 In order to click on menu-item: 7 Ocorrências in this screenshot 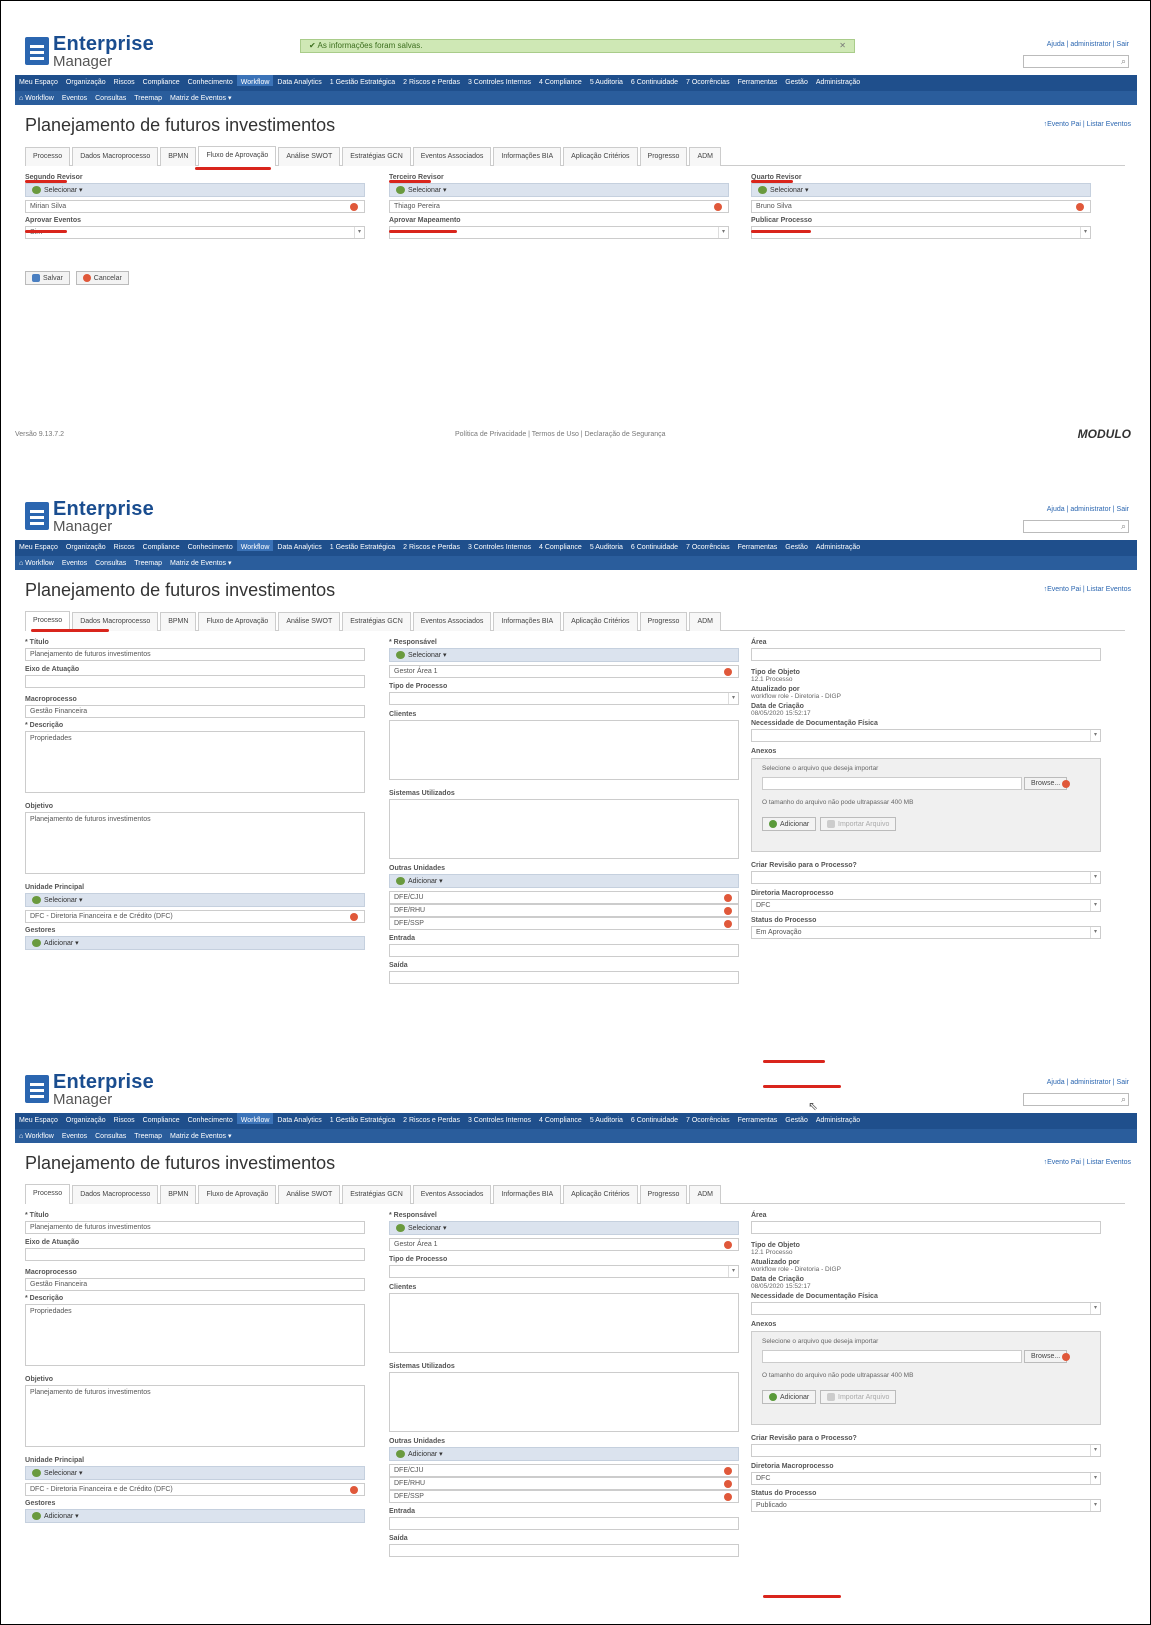, I will do `click(708, 80)`.